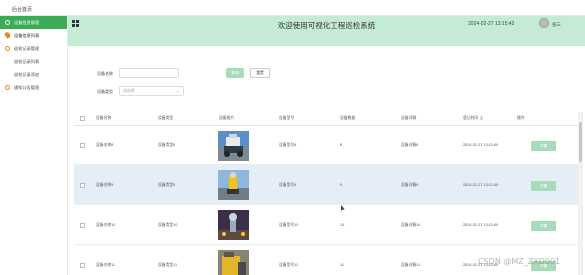 This screenshot has width=585, height=275. What do you see at coordinates (411, 225) in the screenshot?
I see `cell-detail: 设备详情10` at bounding box center [411, 225].